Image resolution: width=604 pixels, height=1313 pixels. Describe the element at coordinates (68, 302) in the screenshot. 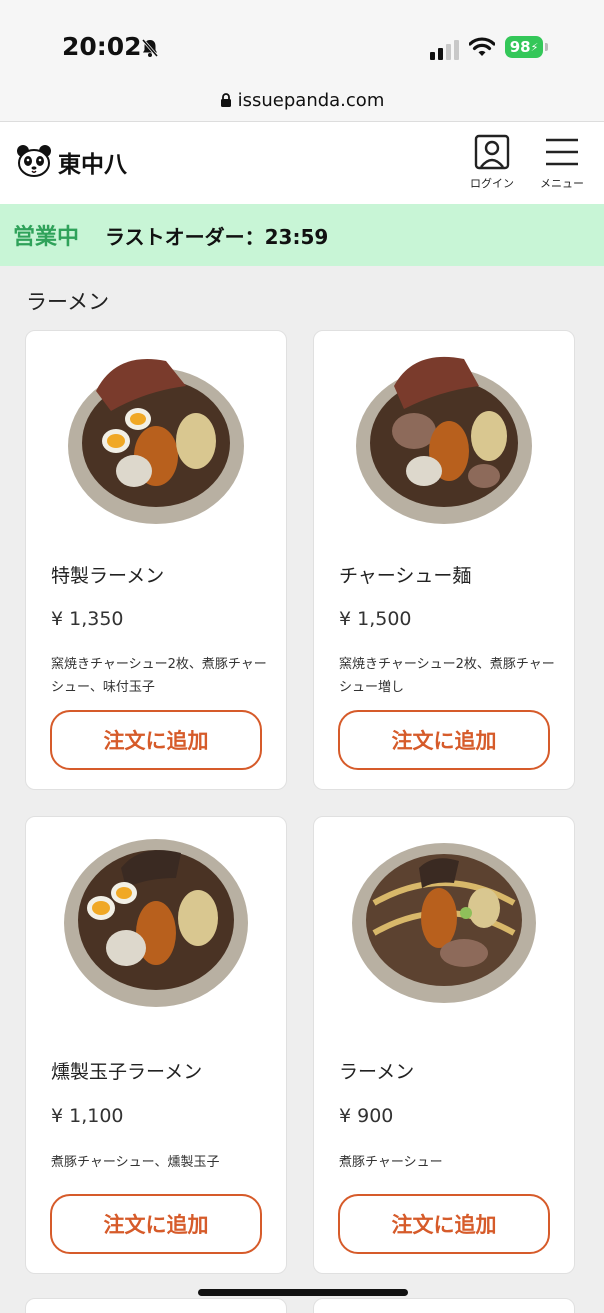

I see `section-title: ラーメン` at that location.